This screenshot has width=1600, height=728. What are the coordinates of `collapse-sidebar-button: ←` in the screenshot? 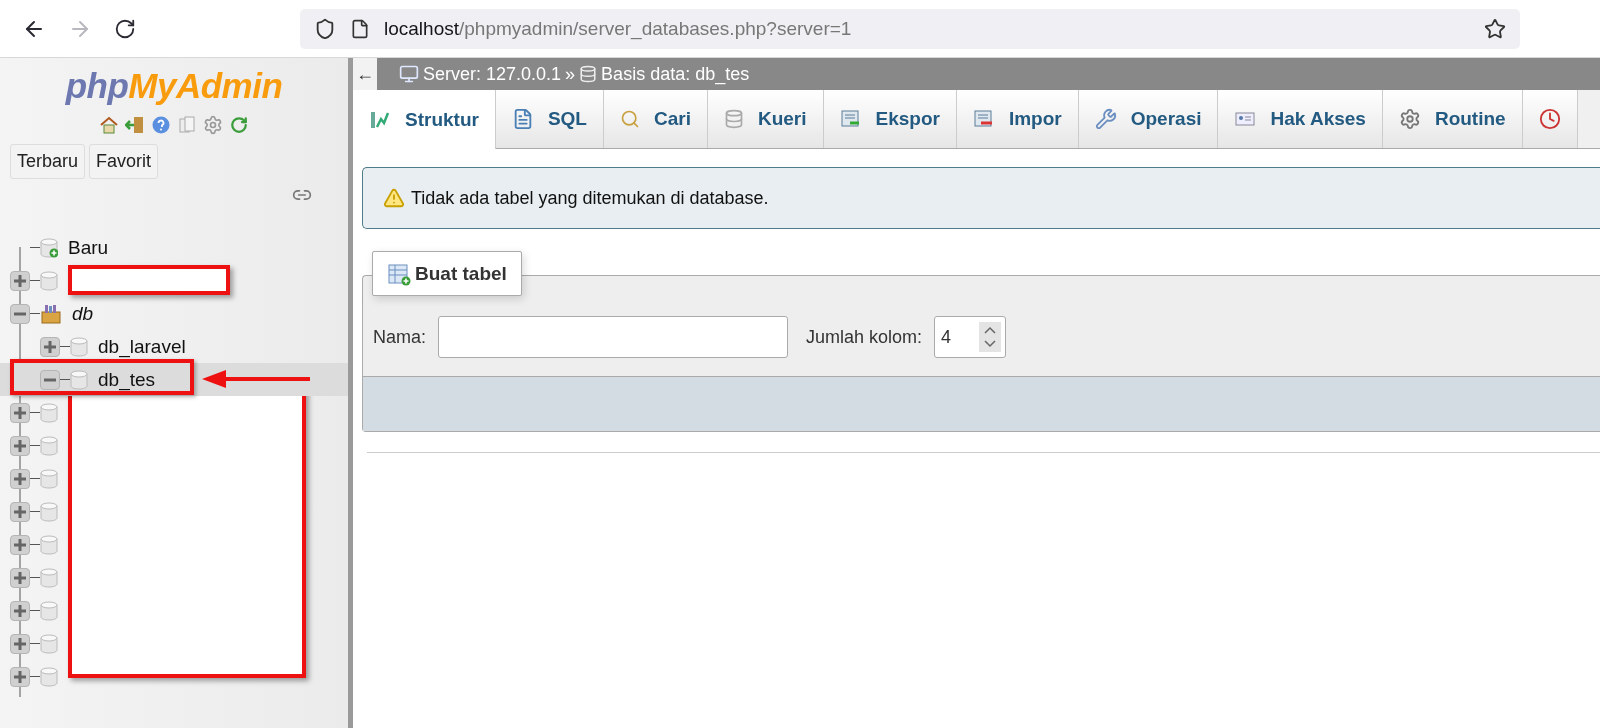 It's located at (365, 74).